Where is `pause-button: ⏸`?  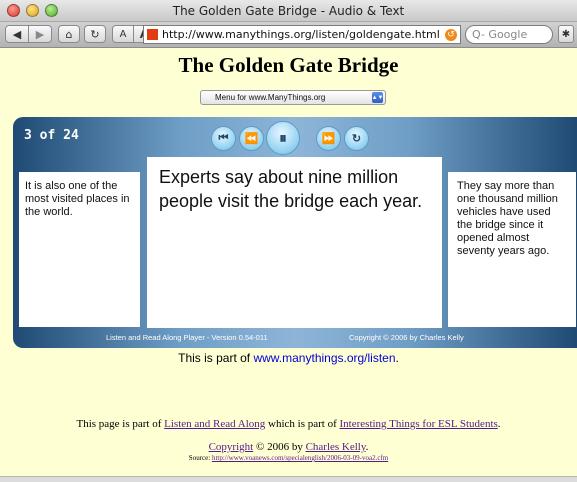 pause-button: ⏸ is located at coordinates (283, 138).